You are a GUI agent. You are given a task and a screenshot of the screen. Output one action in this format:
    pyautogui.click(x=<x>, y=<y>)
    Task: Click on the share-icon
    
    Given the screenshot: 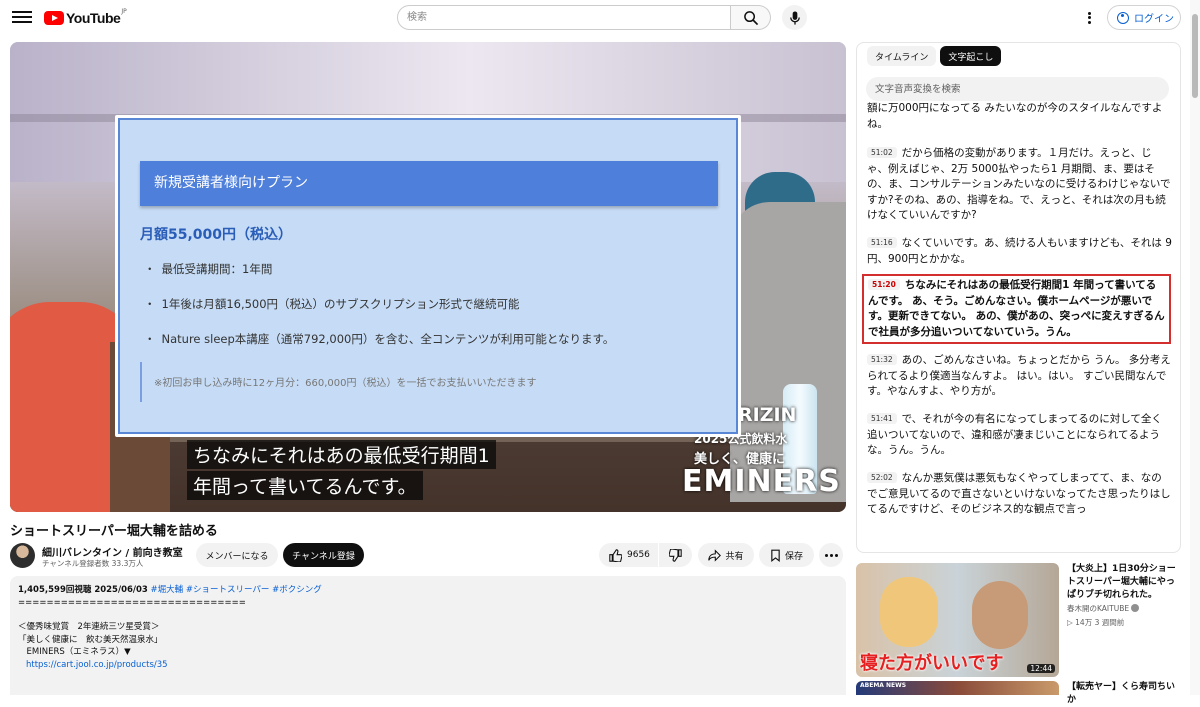 What is the action you would take?
    pyautogui.click(x=715, y=555)
    